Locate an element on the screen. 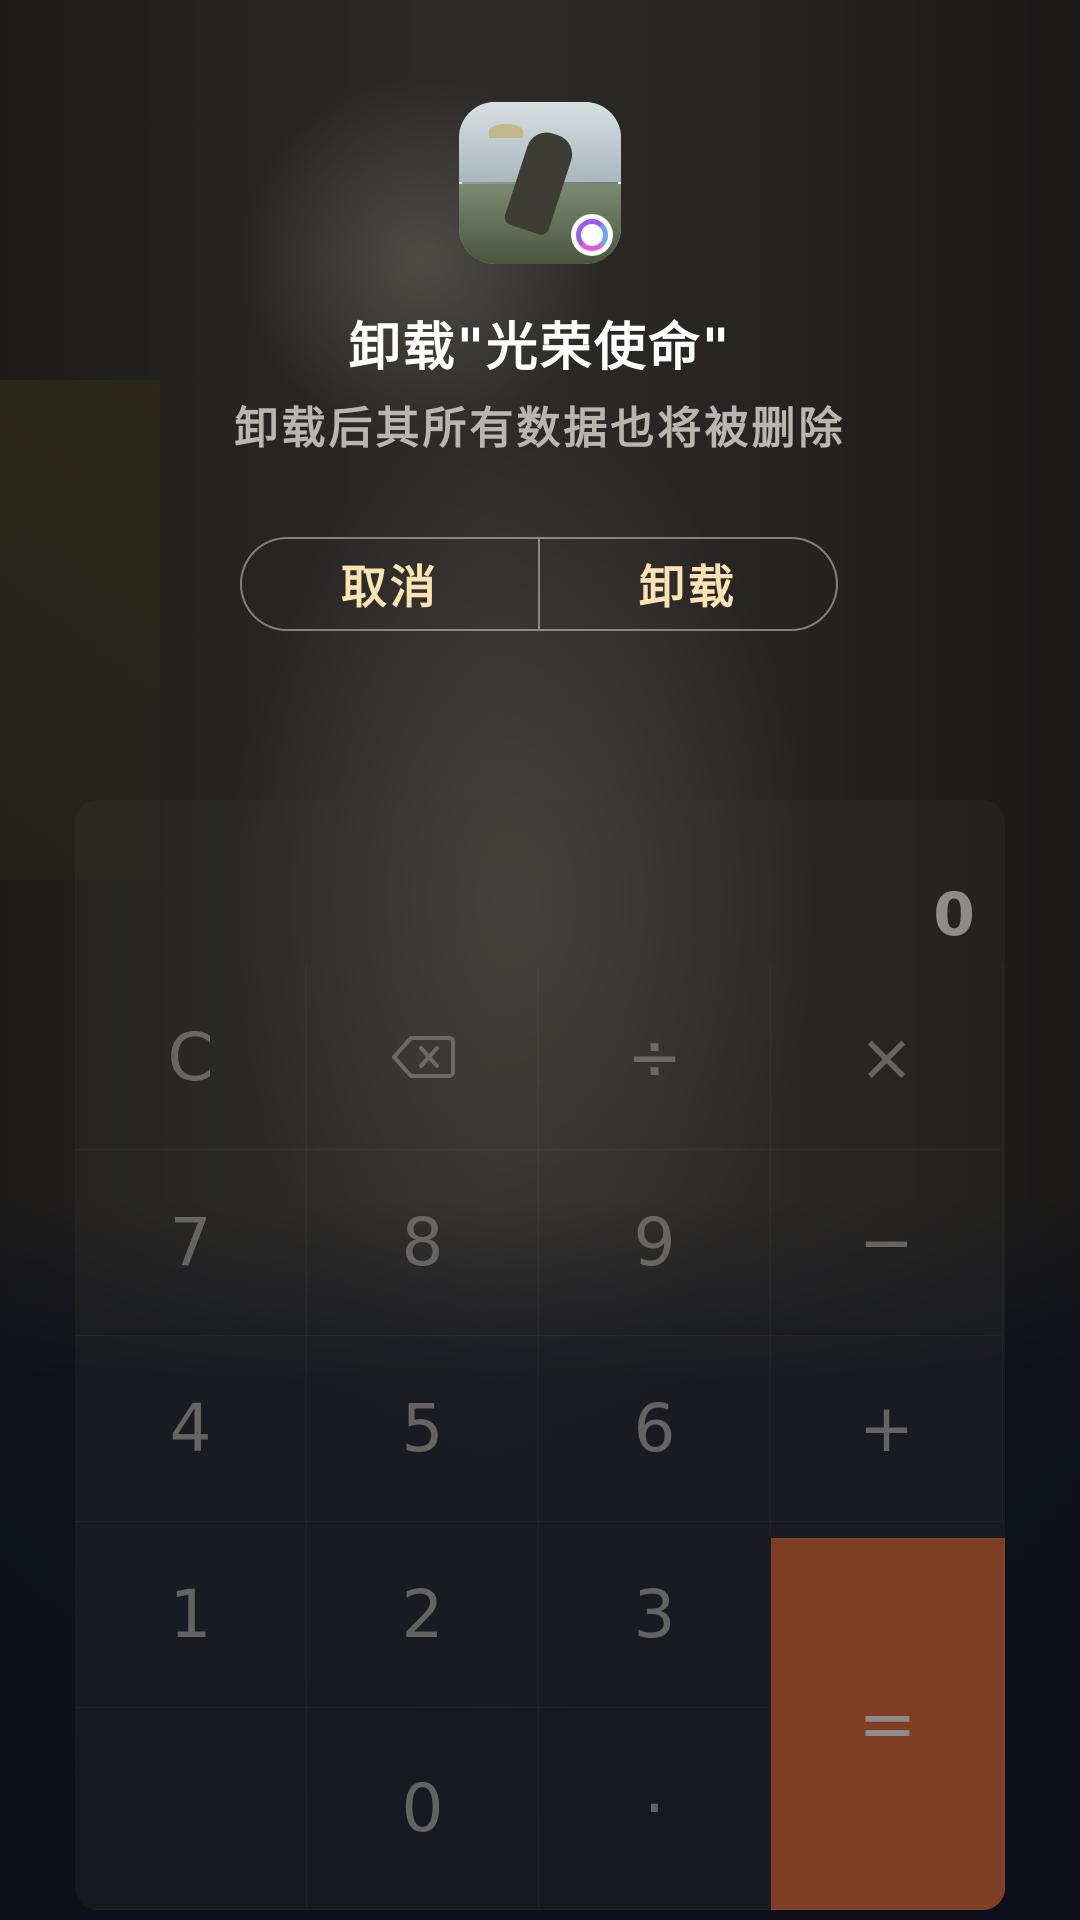 This screenshot has height=1920, width=1080. digit-5-key: 5 is located at coordinates (423, 1429).